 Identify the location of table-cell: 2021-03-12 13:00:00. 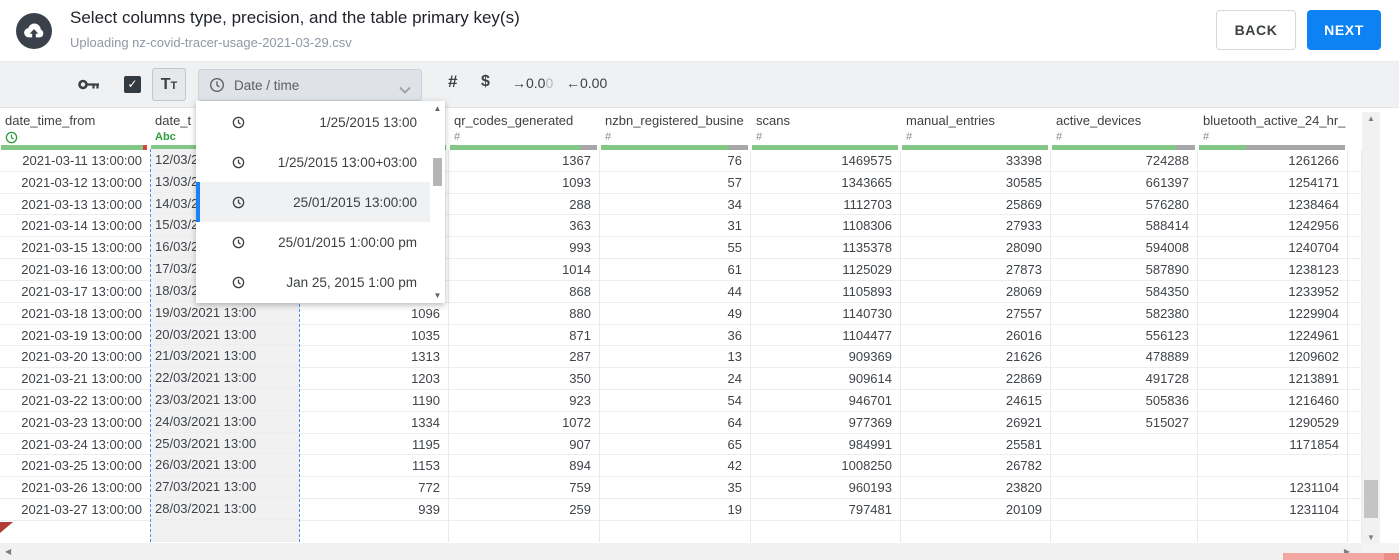
(75, 183).